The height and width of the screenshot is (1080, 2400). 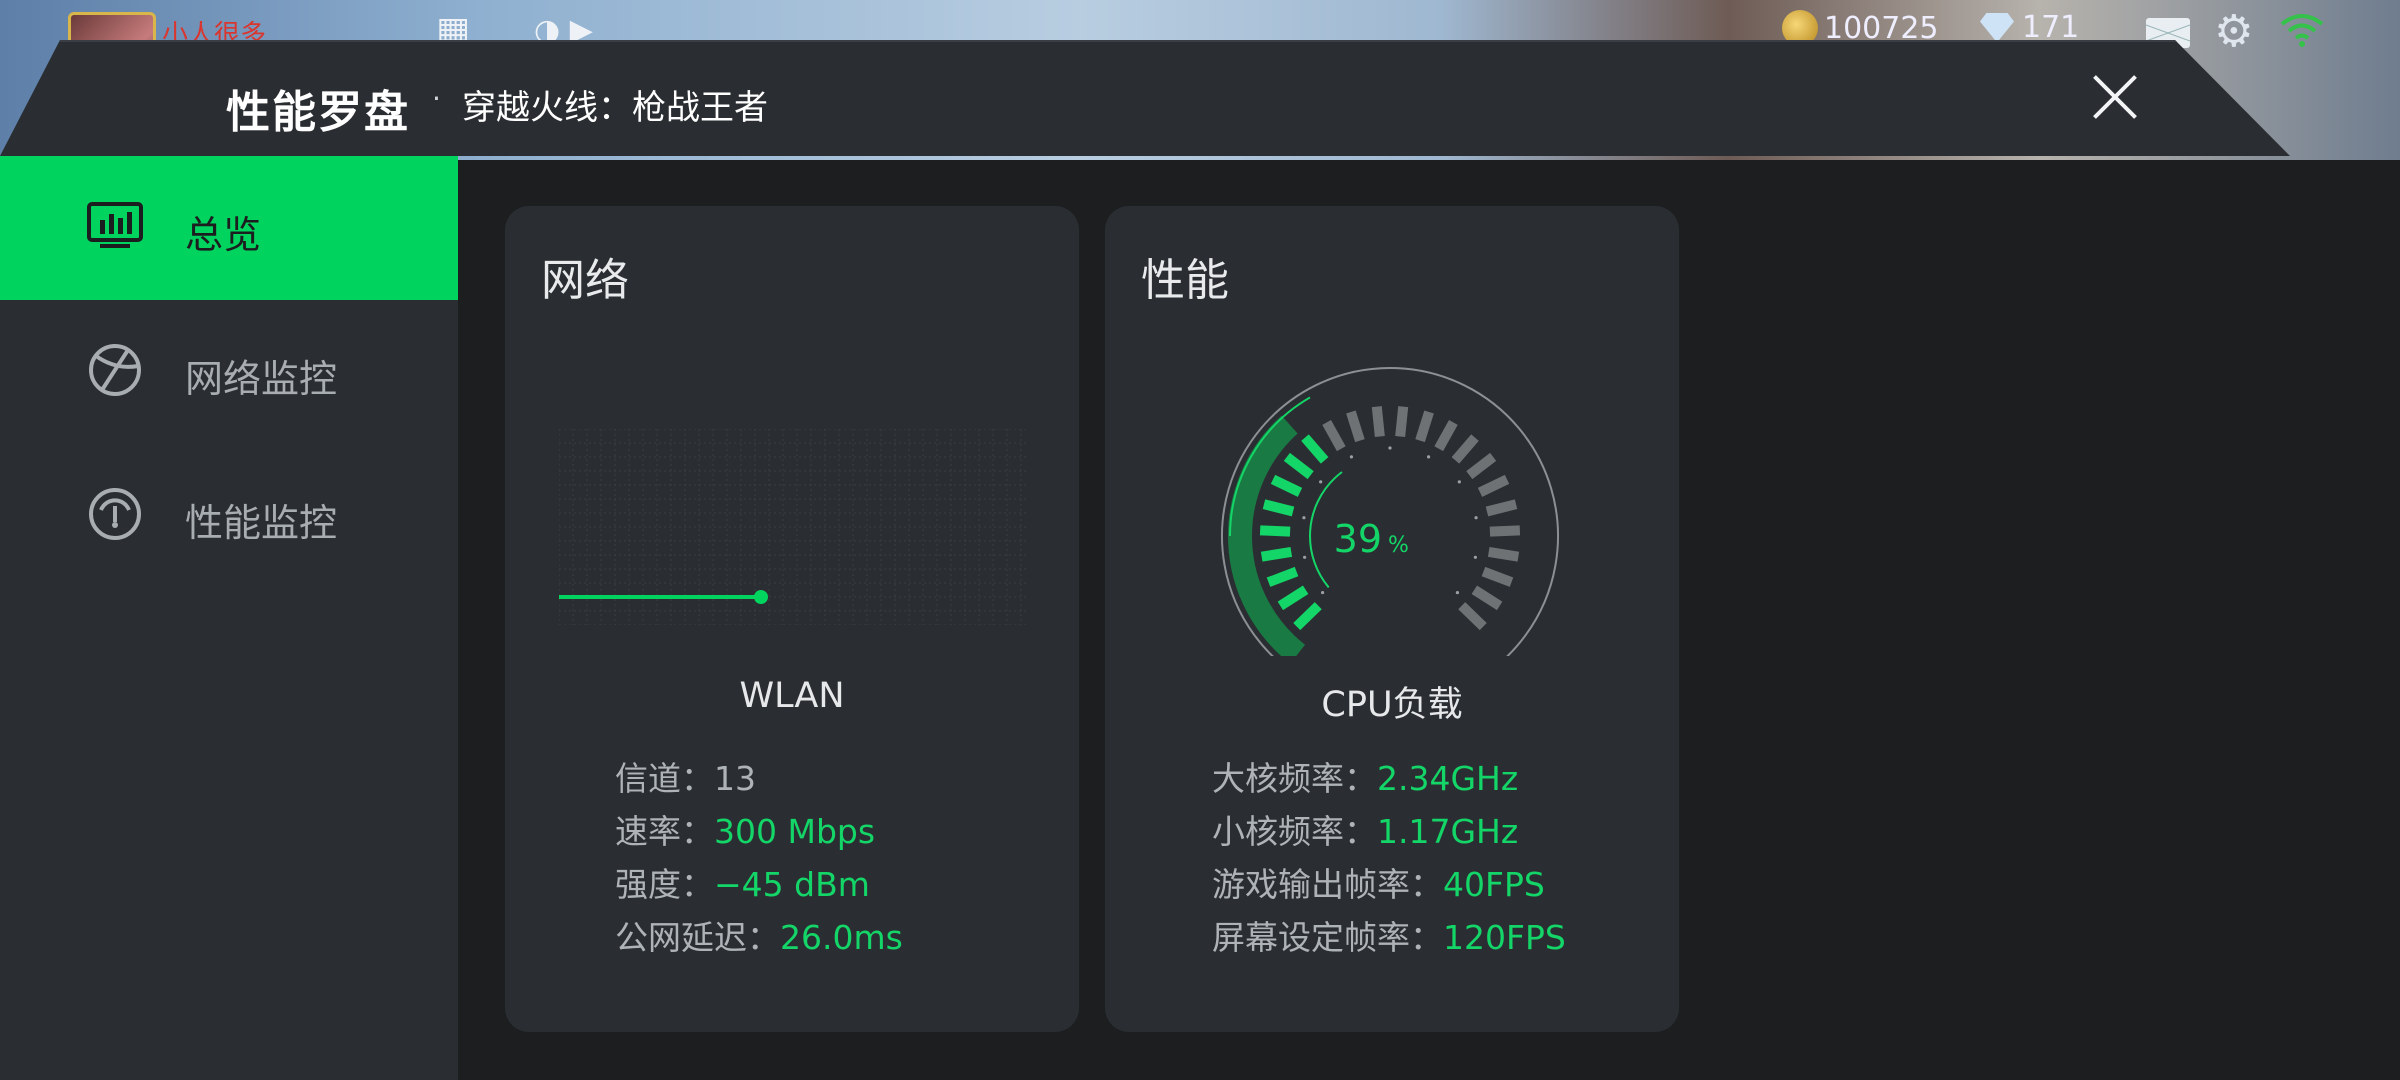 What do you see at coordinates (223, 235) in the screenshot?
I see `sidebar-item-label: 总览` at bounding box center [223, 235].